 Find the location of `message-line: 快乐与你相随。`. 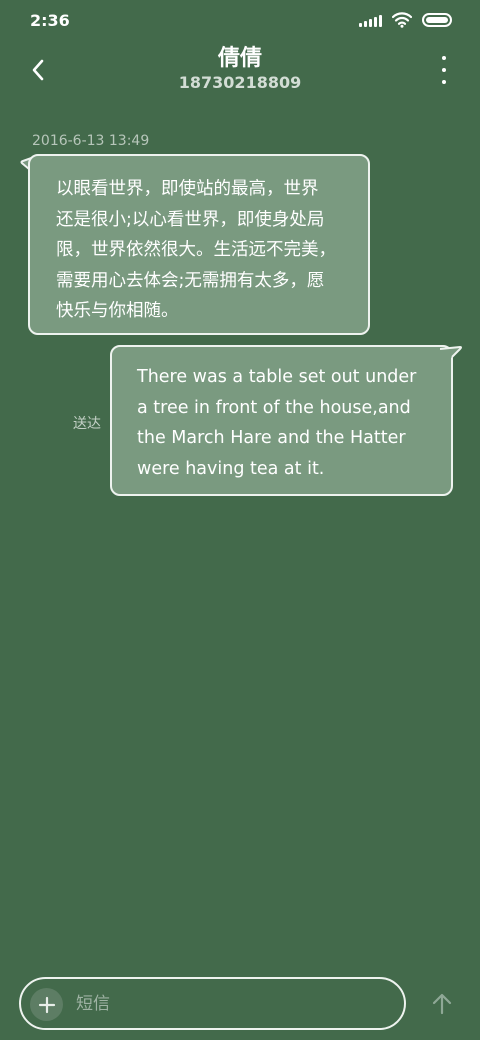

message-line: 快乐与你相随。 is located at coordinates (117, 311).